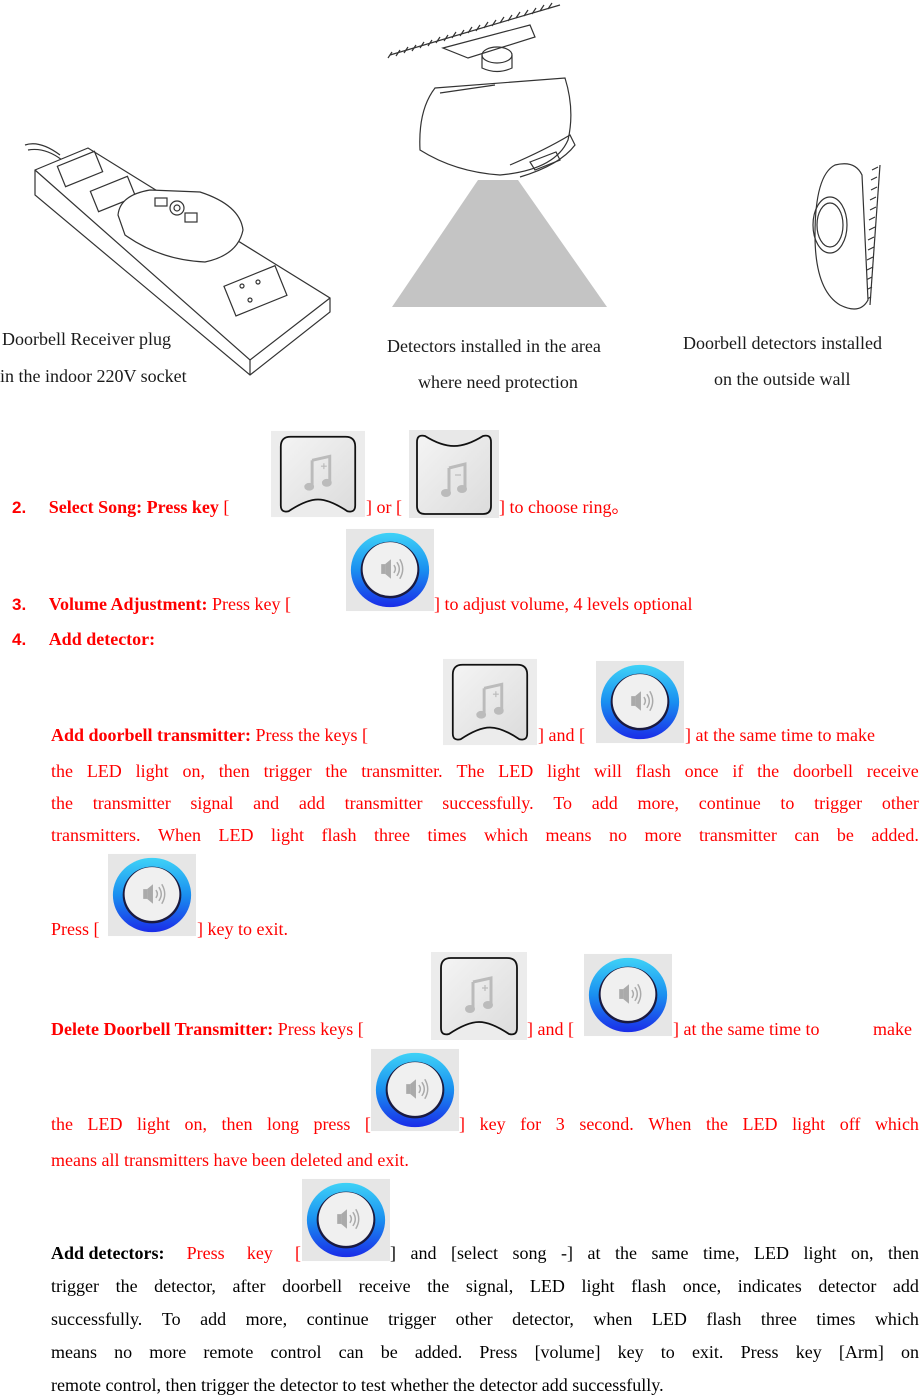 The width and height of the screenshot is (920, 1398). Describe the element at coordinates (563, 803) in the screenshot. I see `word: To` at that location.